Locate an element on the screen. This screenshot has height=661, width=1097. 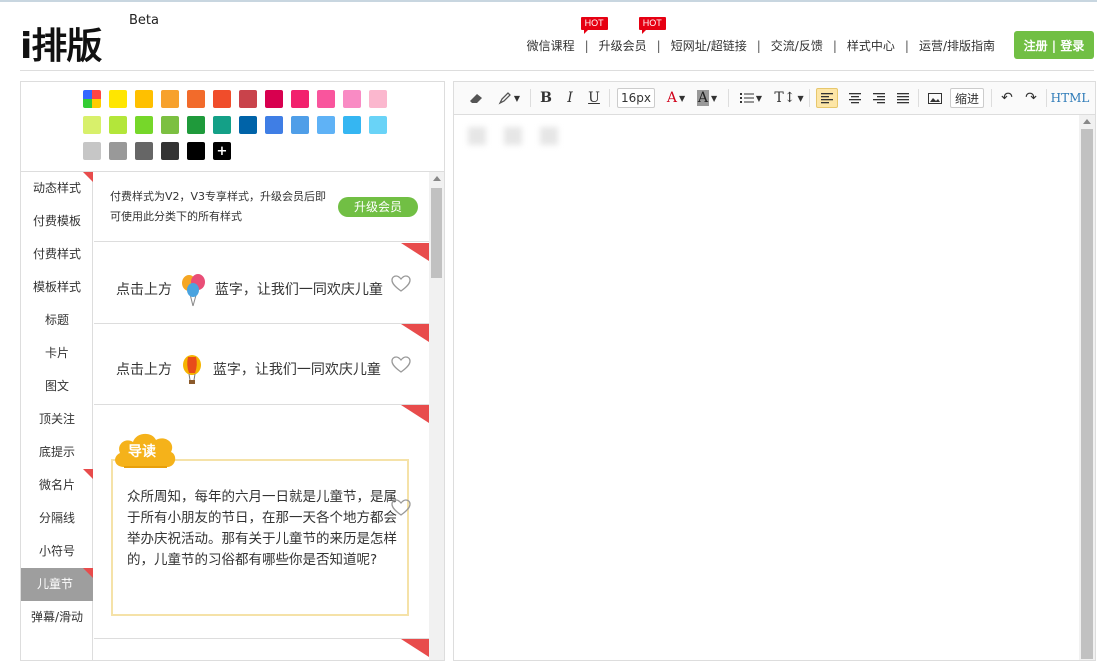
bold-icon: B is located at coordinates (546, 98).